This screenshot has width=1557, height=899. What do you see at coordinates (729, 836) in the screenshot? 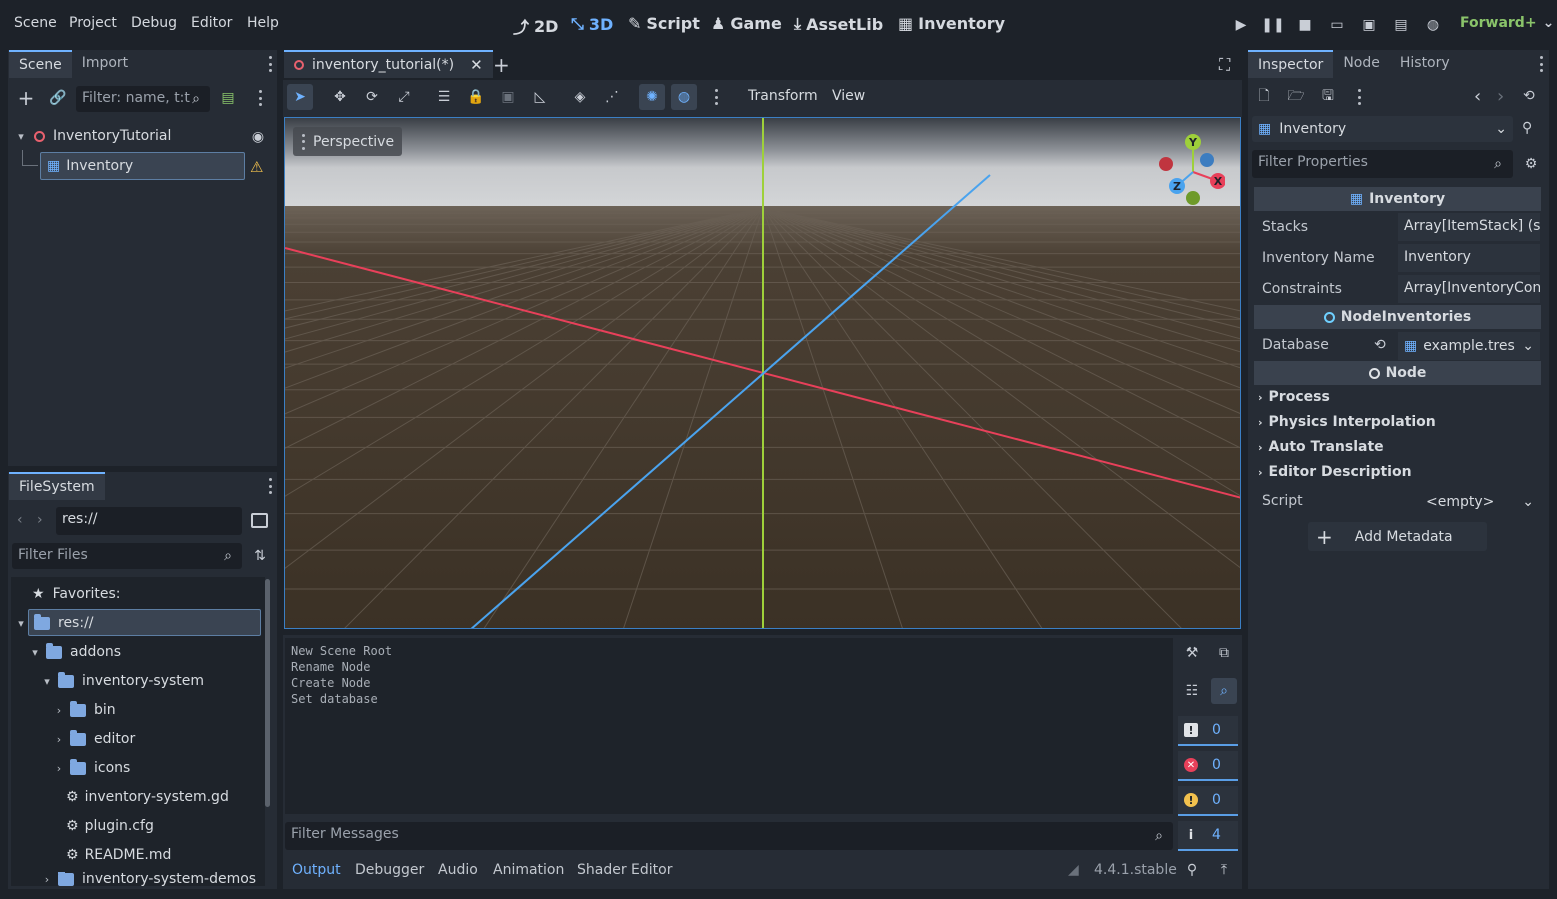
I see `filter-messages-input: Filter Messages` at bounding box center [729, 836].